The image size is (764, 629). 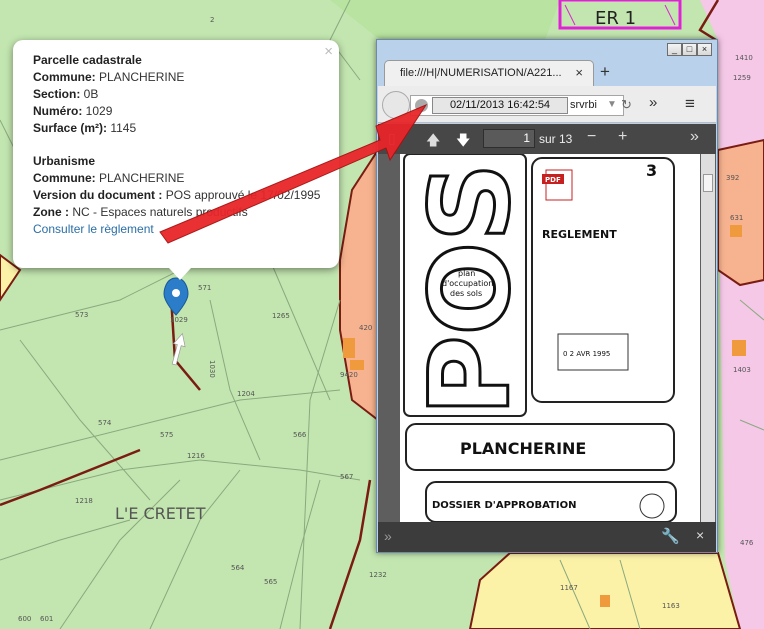 What do you see at coordinates (293, 173) in the screenshot?
I see `annotation-arrow-icon` at bounding box center [293, 173].